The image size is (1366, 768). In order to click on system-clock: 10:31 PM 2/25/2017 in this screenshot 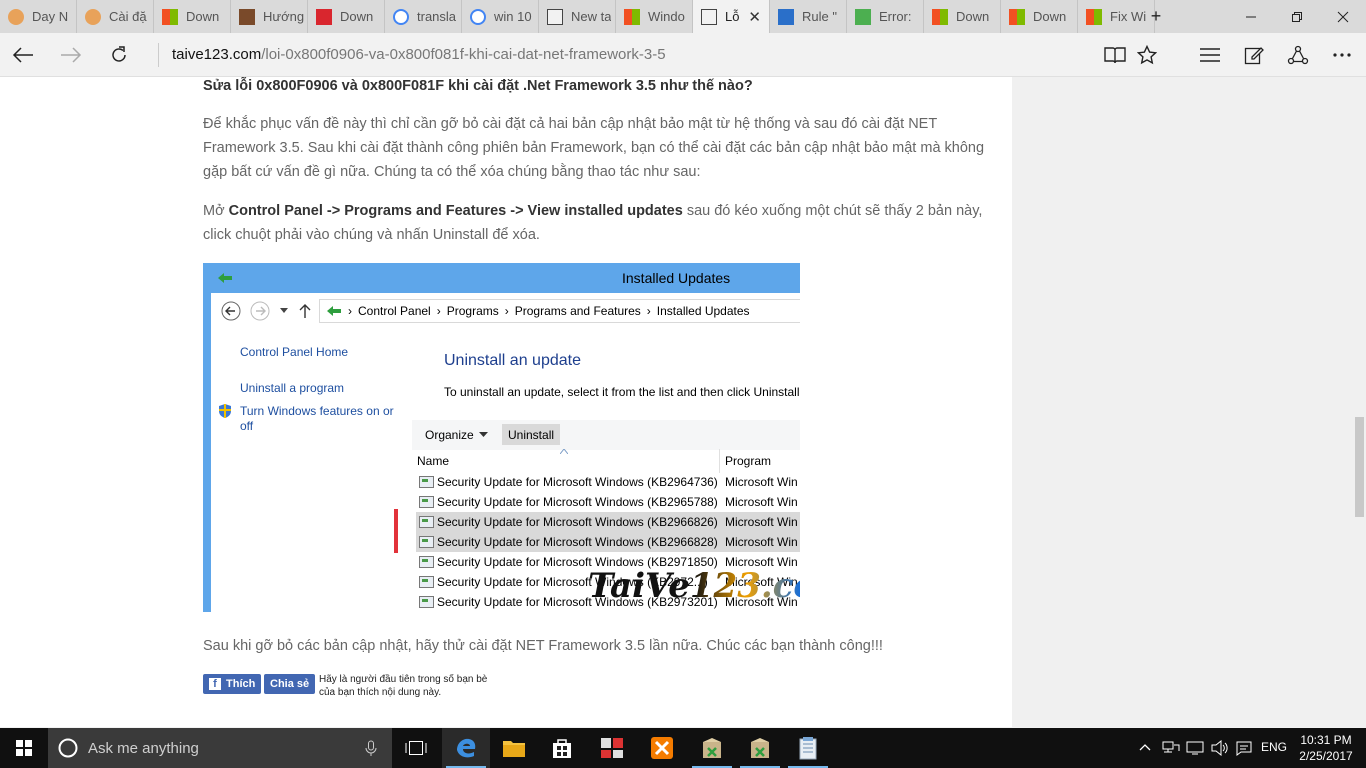, I will do `click(1326, 748)`.